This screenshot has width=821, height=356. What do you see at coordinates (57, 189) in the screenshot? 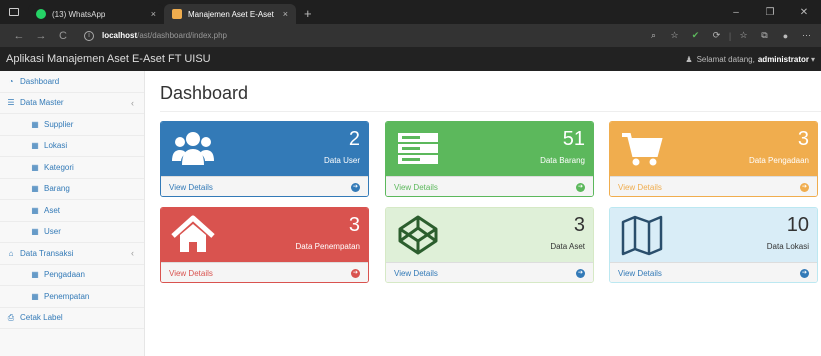
I see `sidebar-item-label: Barang` at bounding box center [57, 189].